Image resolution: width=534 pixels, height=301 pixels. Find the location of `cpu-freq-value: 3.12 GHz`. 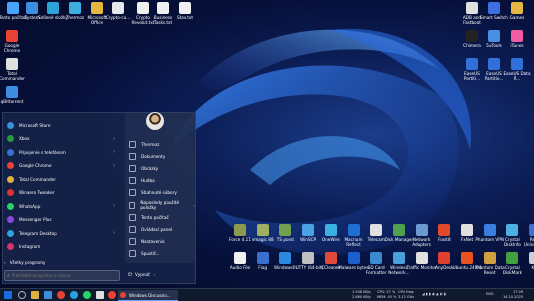

cpu-freq-value: 3.12 GHz is located at coordinates (406, 296).